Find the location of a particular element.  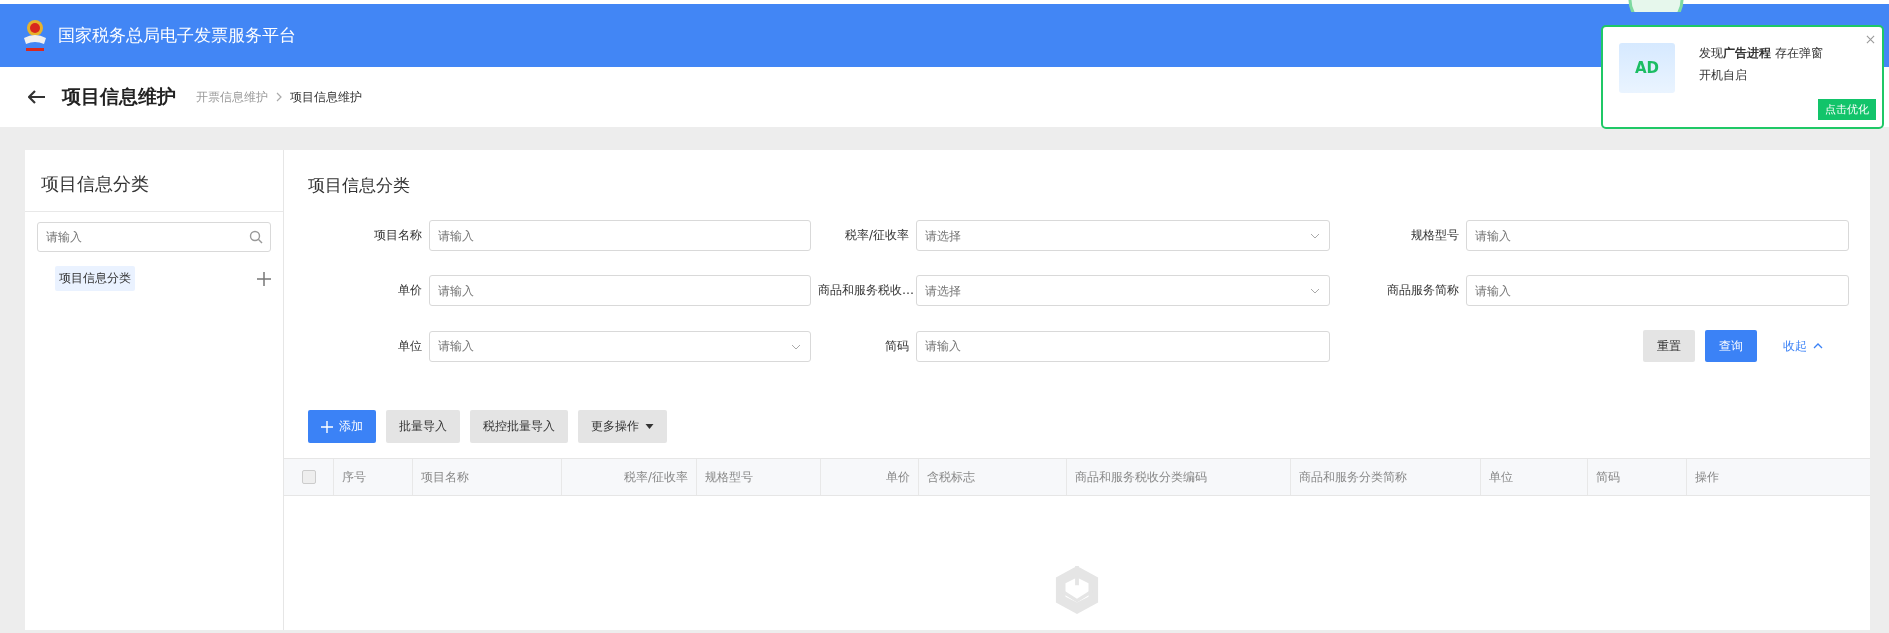

ad-label: AD is located at coordinates (1647, 68).